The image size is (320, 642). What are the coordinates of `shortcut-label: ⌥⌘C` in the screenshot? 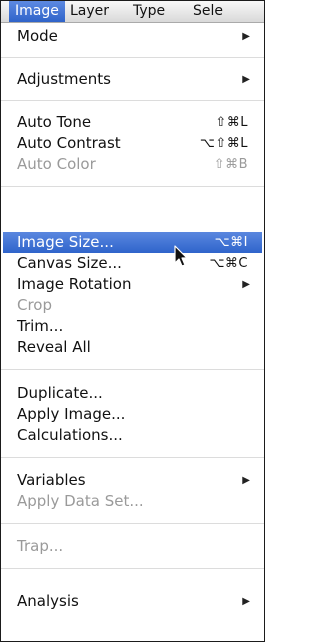 It's located at (228, 263).